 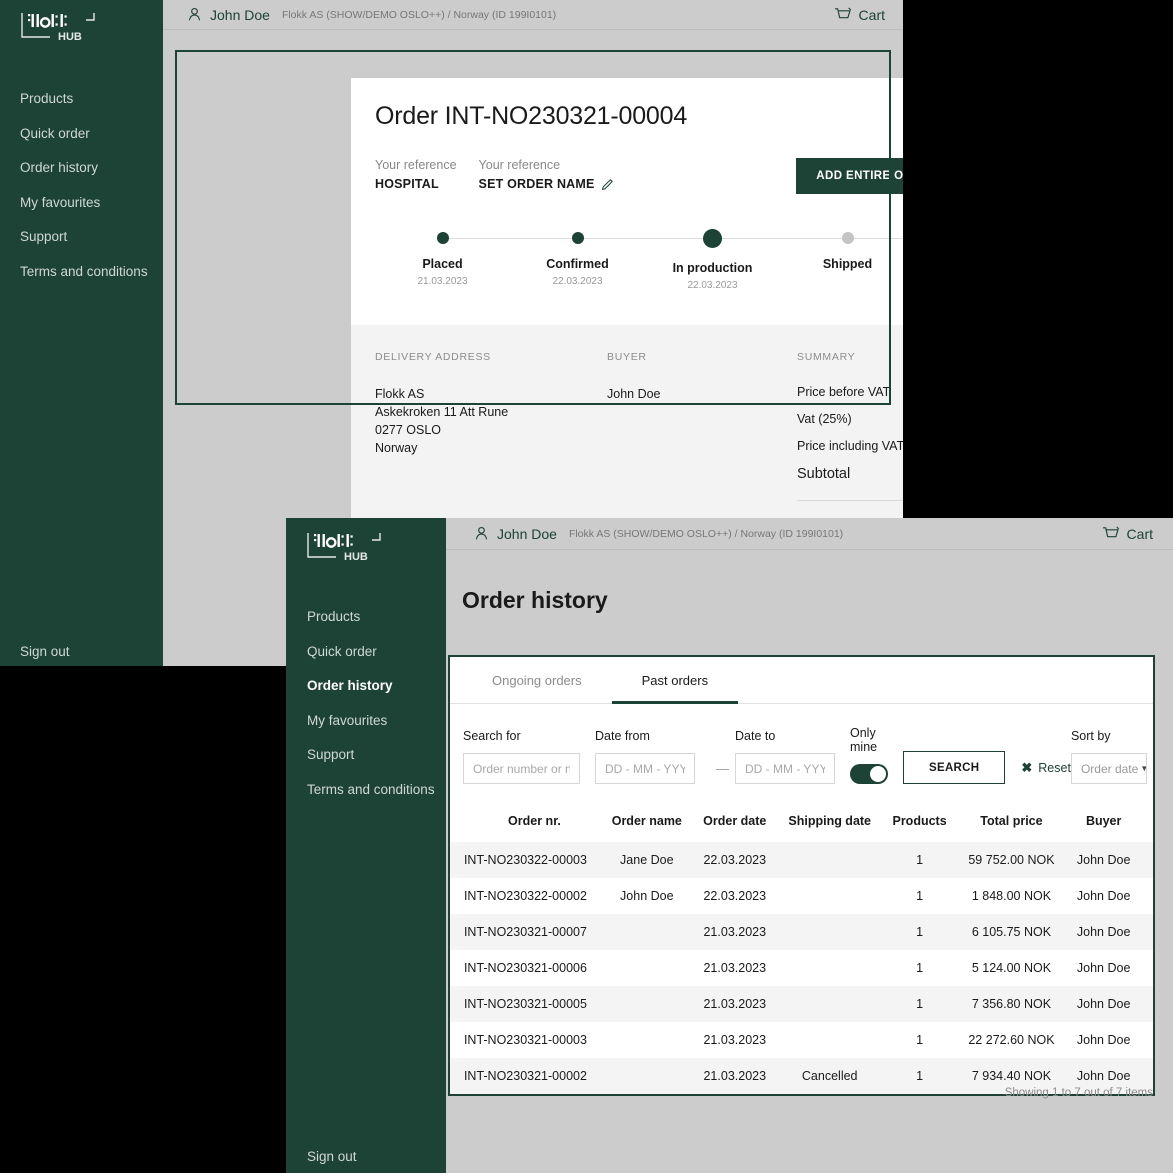 What do you see at coordinates (1139, 533) in the screenshot?
I see `cart-label-window2: Cart` at bounding box center [1139, 533].